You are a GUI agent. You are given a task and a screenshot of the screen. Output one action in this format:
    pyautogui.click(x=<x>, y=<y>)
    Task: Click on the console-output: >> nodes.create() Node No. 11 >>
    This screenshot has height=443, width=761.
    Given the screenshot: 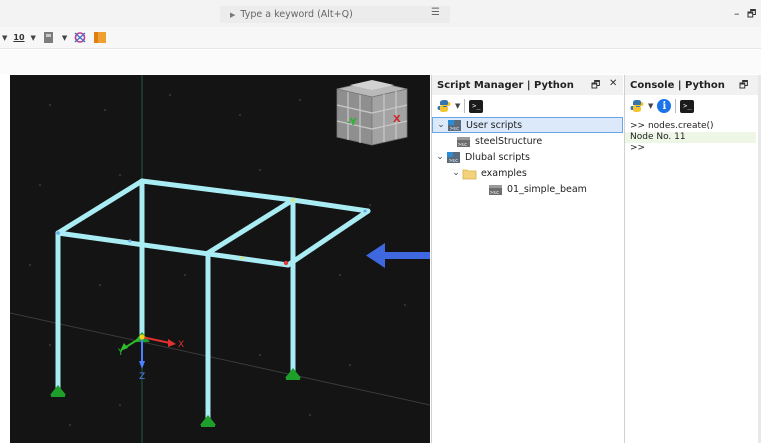 What is the action you would take?
    pyautogui.click(x=693, y=137)
    